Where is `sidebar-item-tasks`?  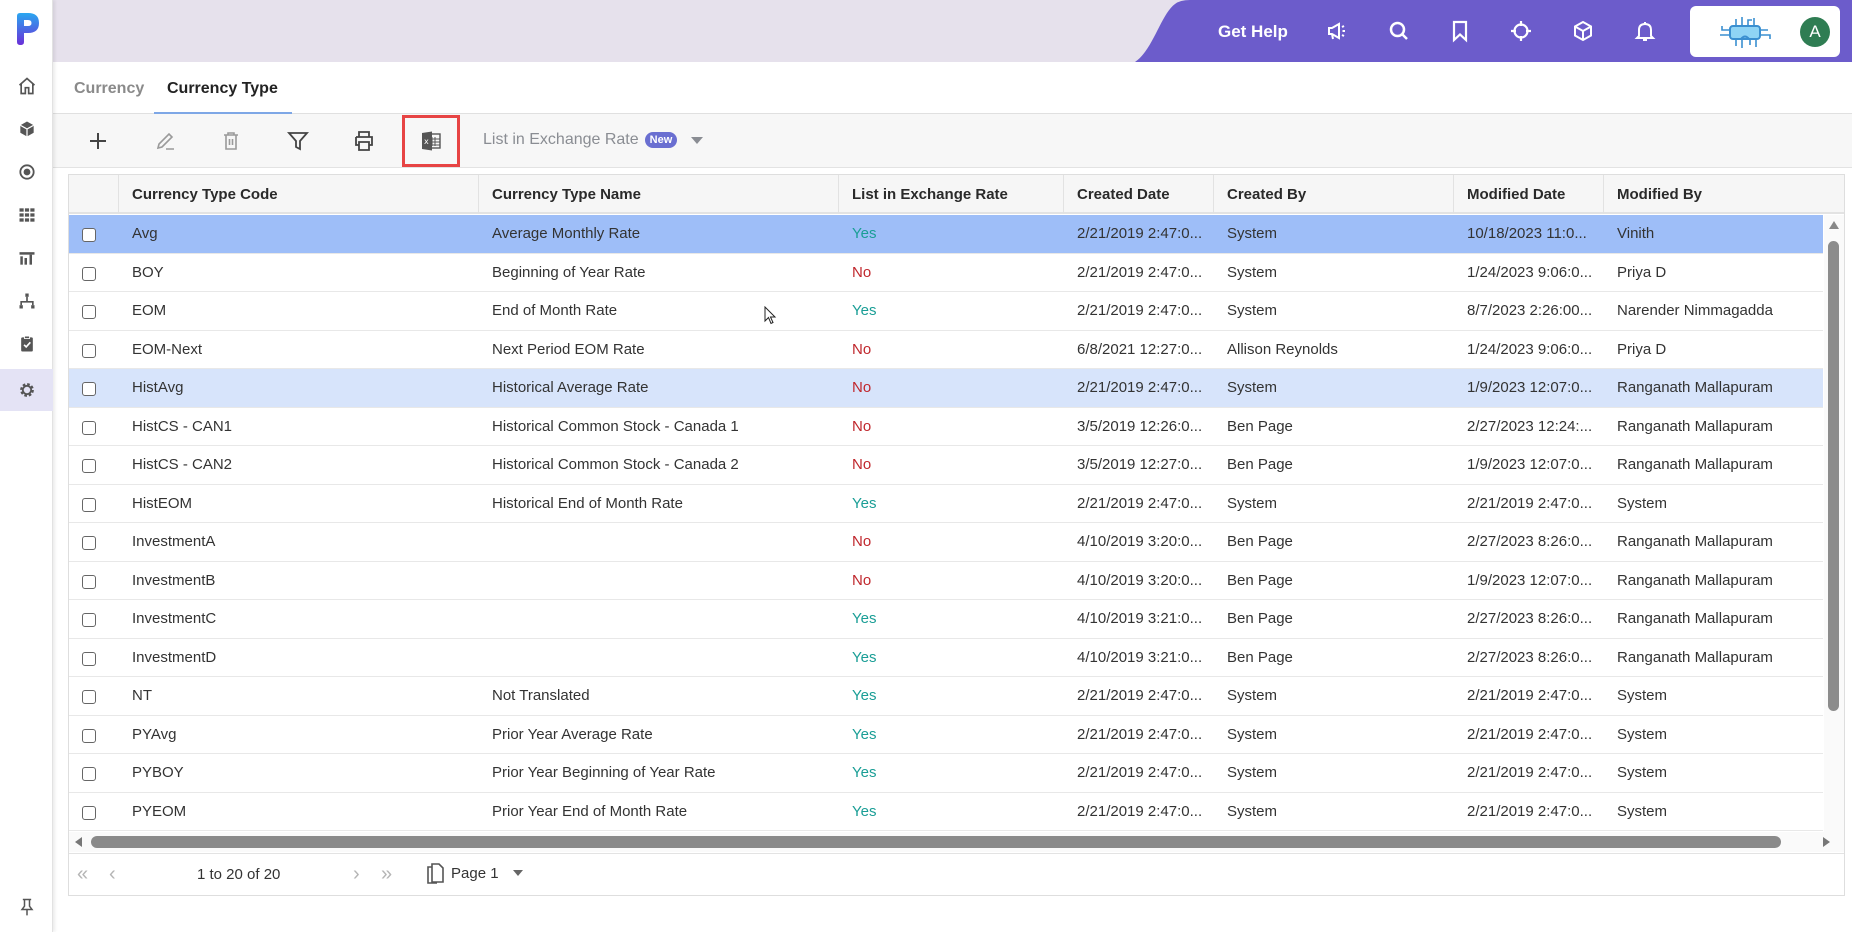
sidebar-item-tasks is located at coordinates (26, 344).